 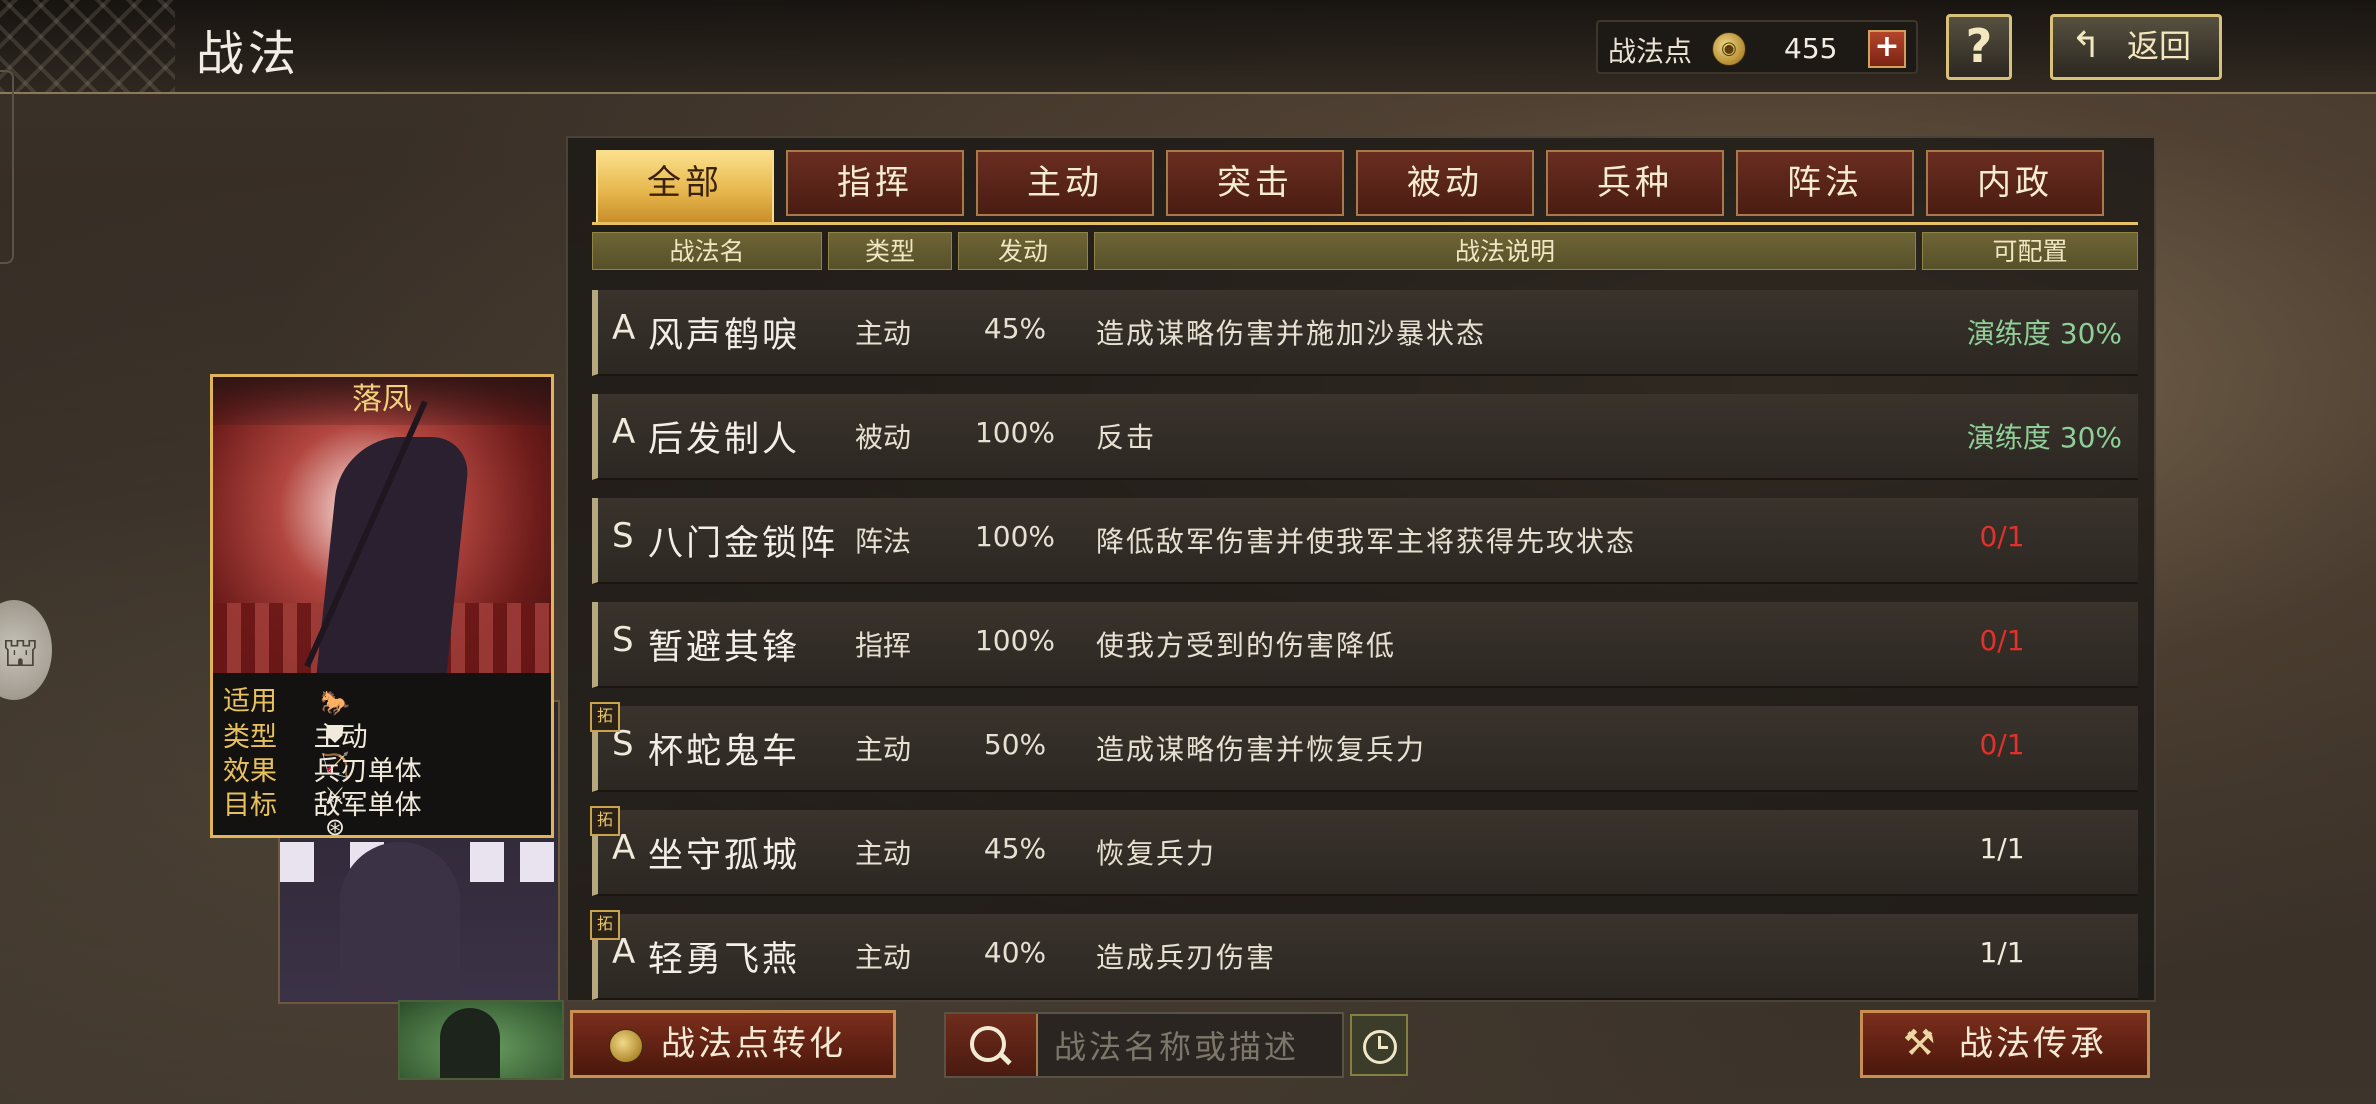 I want to click on skill-activation-rate: 50%, so click(x=1015, y=744).